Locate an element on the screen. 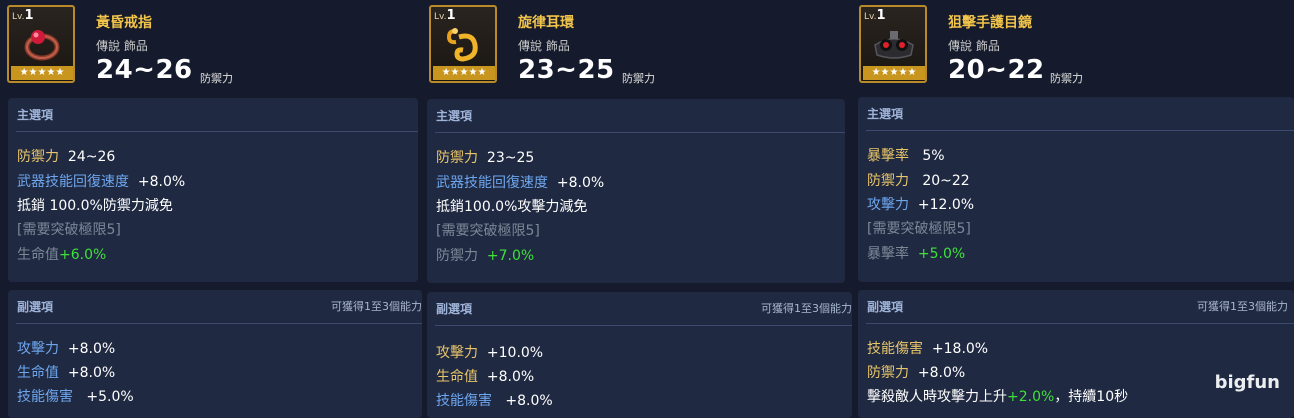  limit-break-bonus: 生命值+6.0% is located at coordinates (62, 255).